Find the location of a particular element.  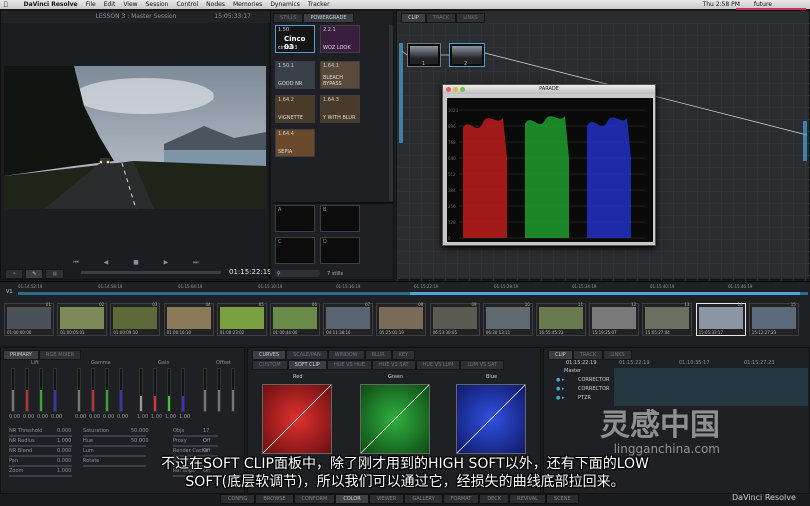

page-format: FORMAT is located at coordinates (461, 499).